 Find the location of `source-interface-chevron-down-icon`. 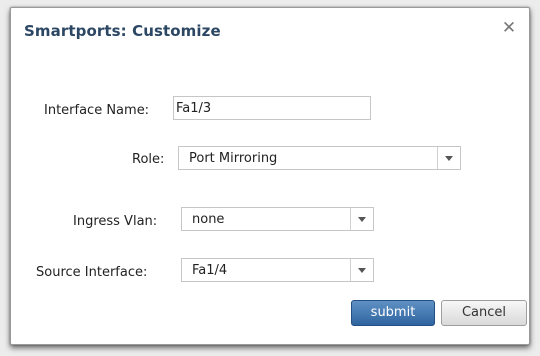

source-interface-chevron-down-icon is located at coordinates (361, 270).